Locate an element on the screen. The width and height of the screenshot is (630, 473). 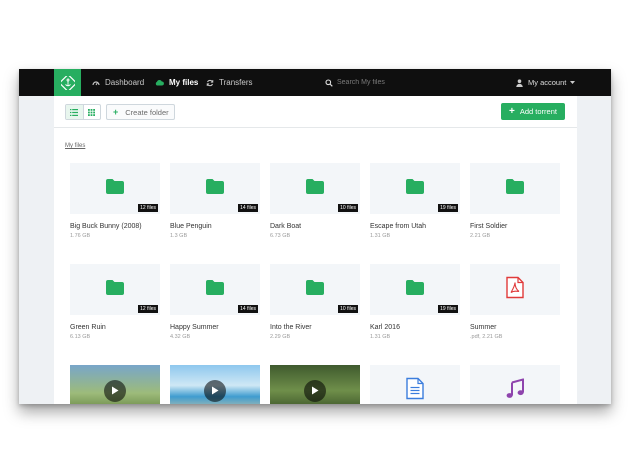
anchor-logo-icon is located at coordinates (67, 82).